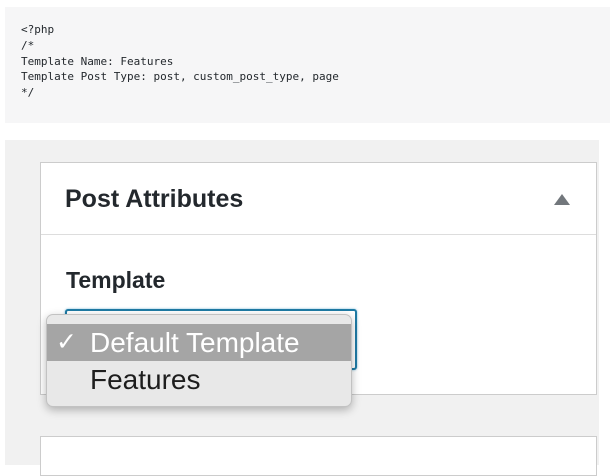  I want to click on code-line: /*, so click(28, 45).